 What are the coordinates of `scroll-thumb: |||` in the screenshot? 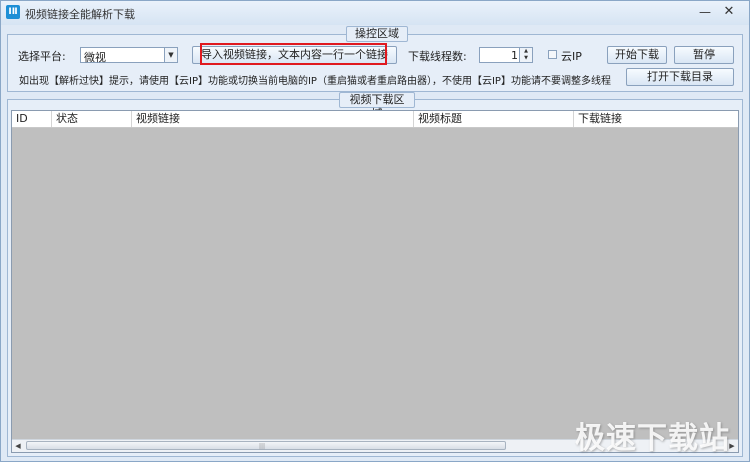 It's located at (266, 445).